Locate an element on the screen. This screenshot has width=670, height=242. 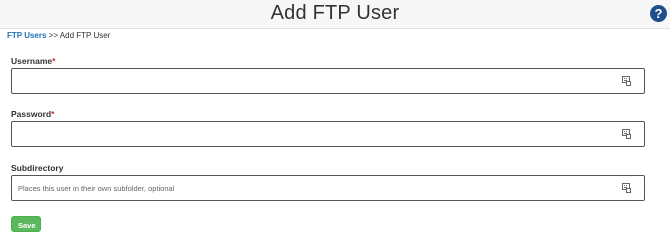
page-title: Add FTP User is located at coordinates (335, 13).